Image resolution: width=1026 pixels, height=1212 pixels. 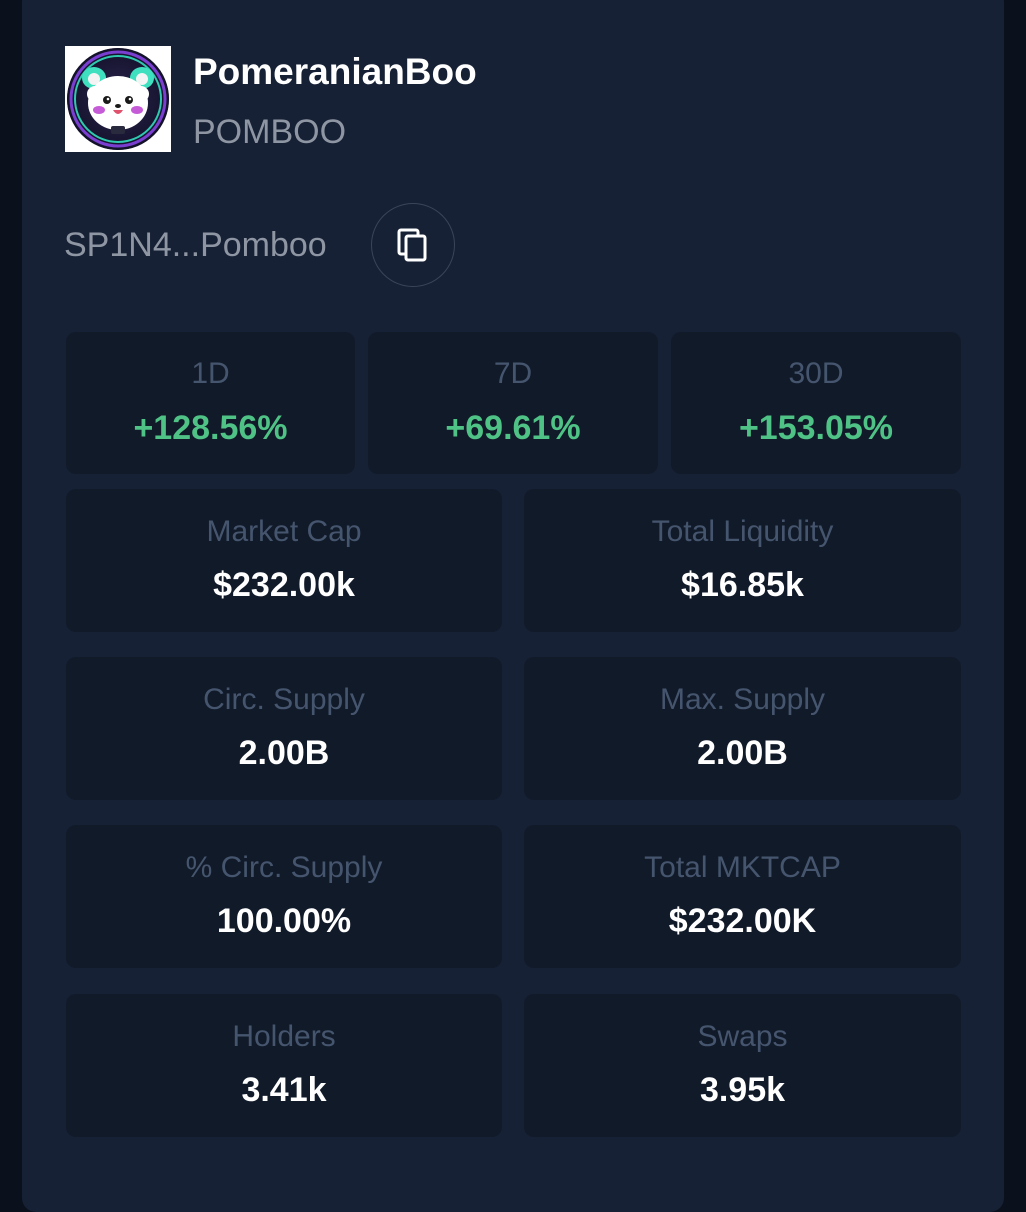 I want to click on holders-label: Holders, so click(x=284, y=1036).